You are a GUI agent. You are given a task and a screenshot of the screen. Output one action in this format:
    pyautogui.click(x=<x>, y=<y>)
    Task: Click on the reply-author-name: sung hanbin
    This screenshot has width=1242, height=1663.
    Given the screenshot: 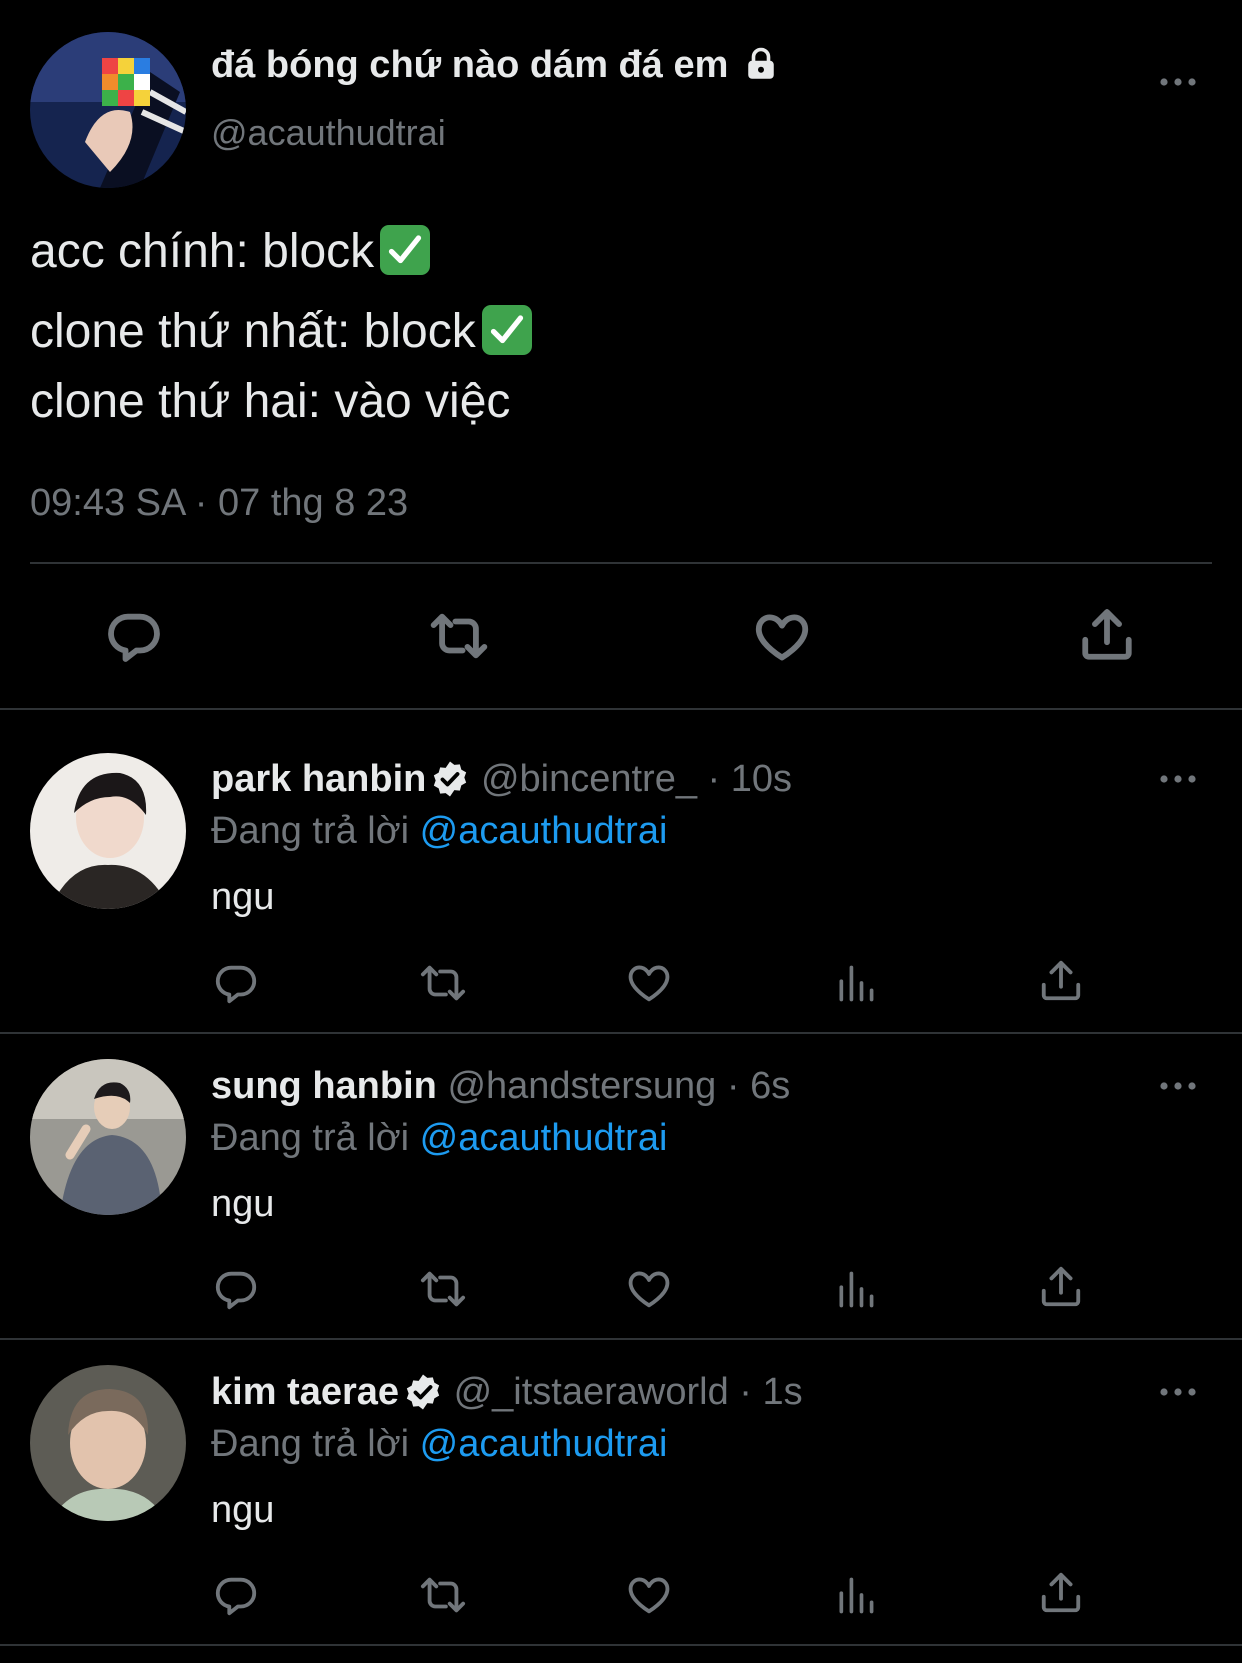 What is the action you would take?
    pyautogui.click(x=324, y=1086)
    